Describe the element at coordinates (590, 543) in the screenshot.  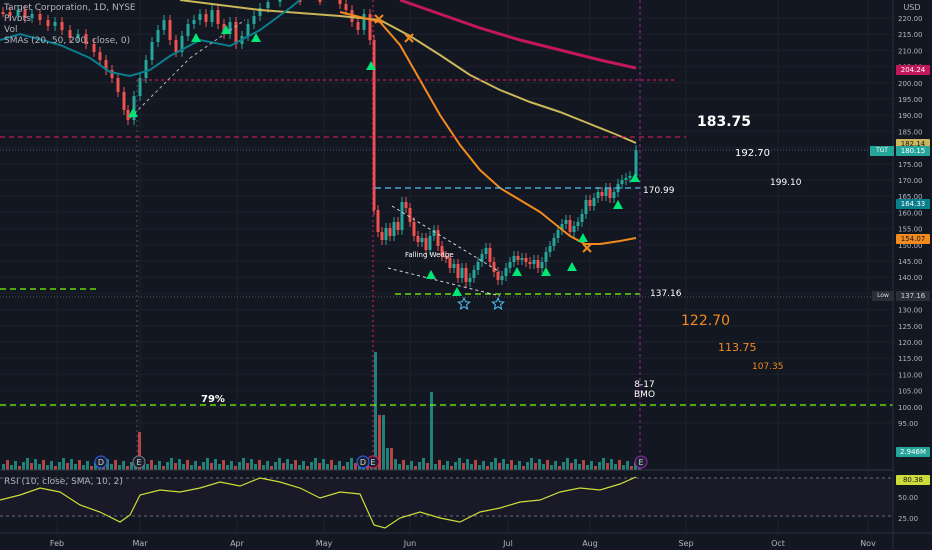
I see `time-tick-label: Aug` at that location.